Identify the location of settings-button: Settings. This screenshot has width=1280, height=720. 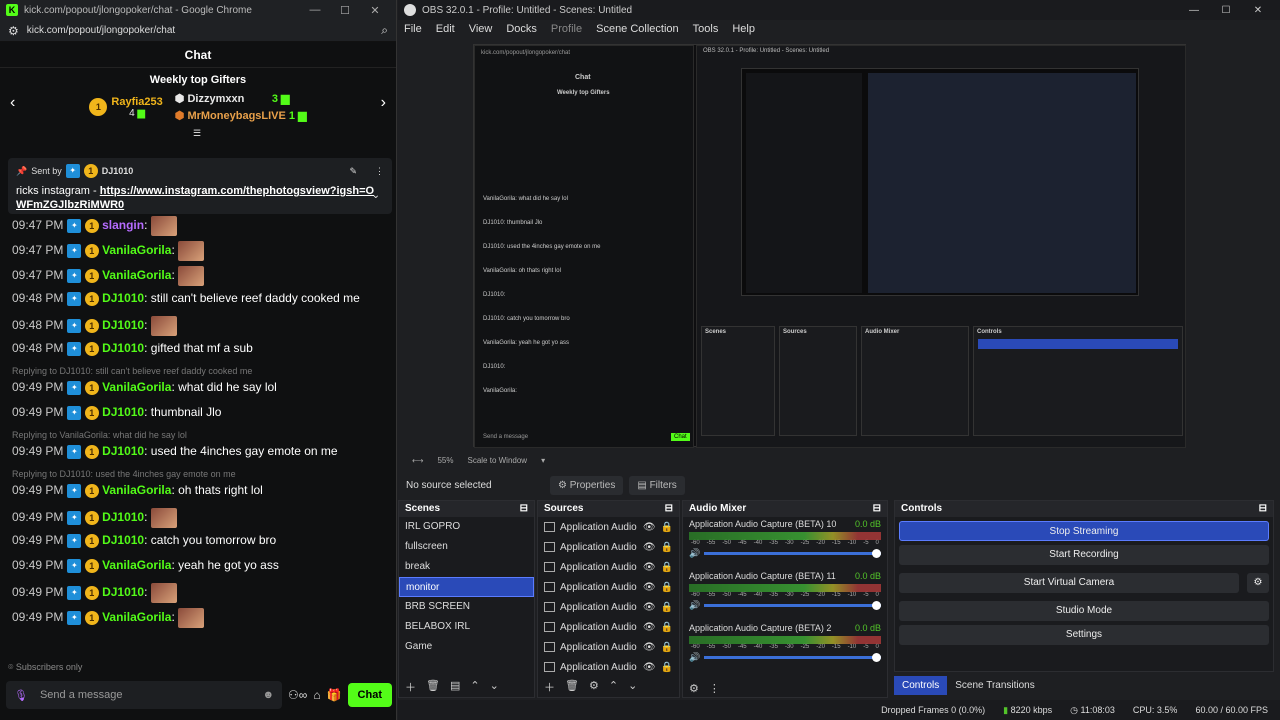
(1084, 635).